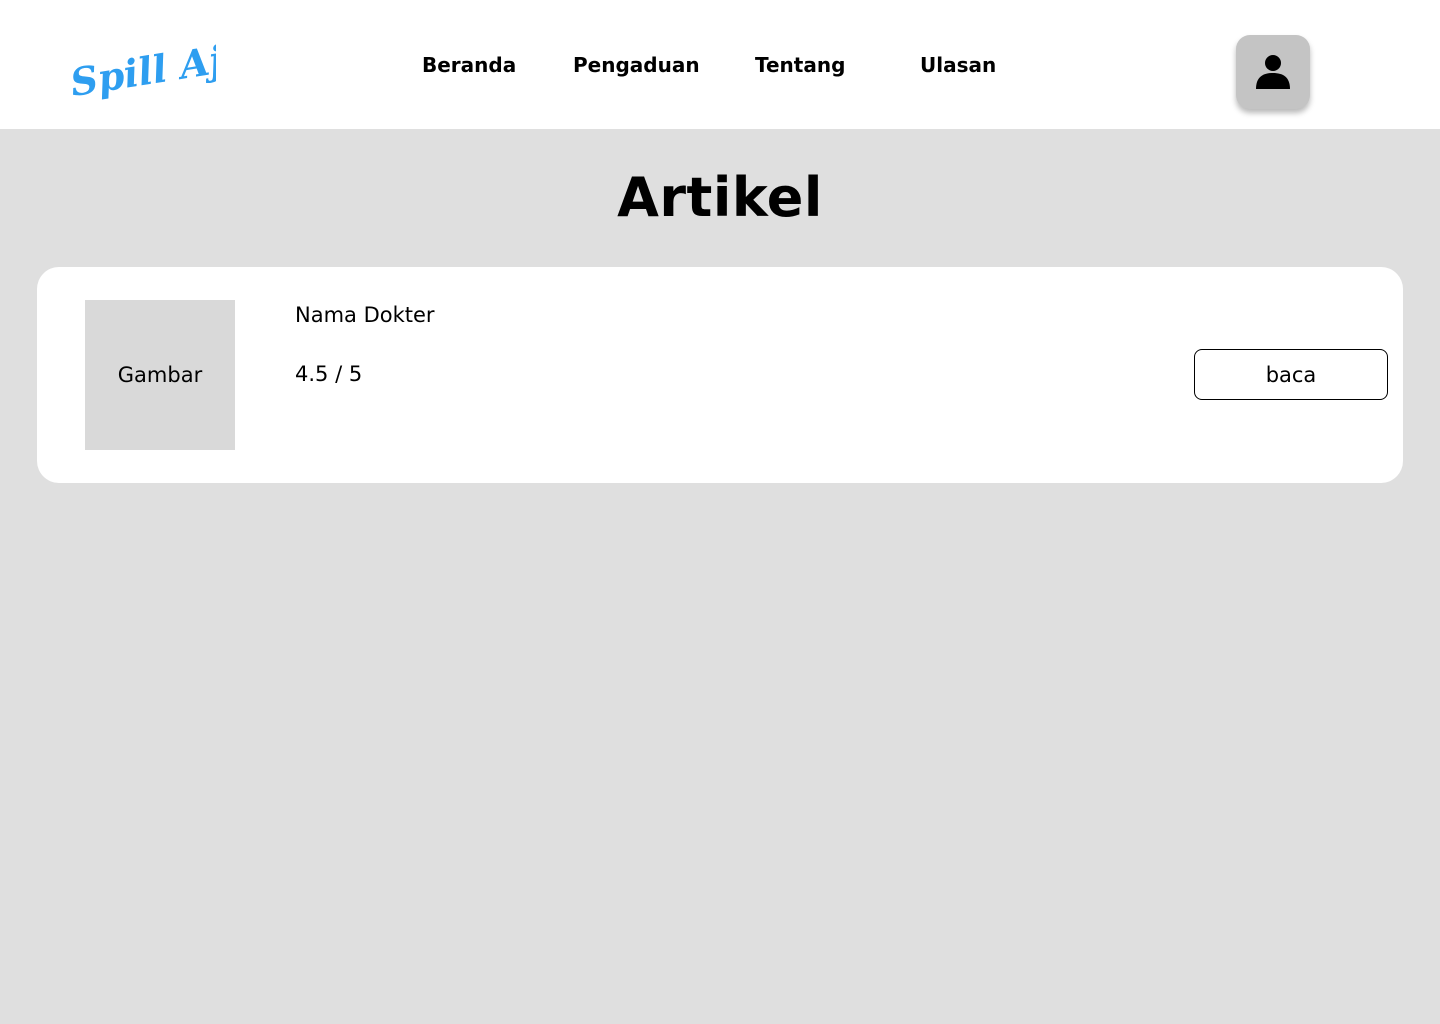  I want to click on logo-text: Spill Aja, so click(141, 69).